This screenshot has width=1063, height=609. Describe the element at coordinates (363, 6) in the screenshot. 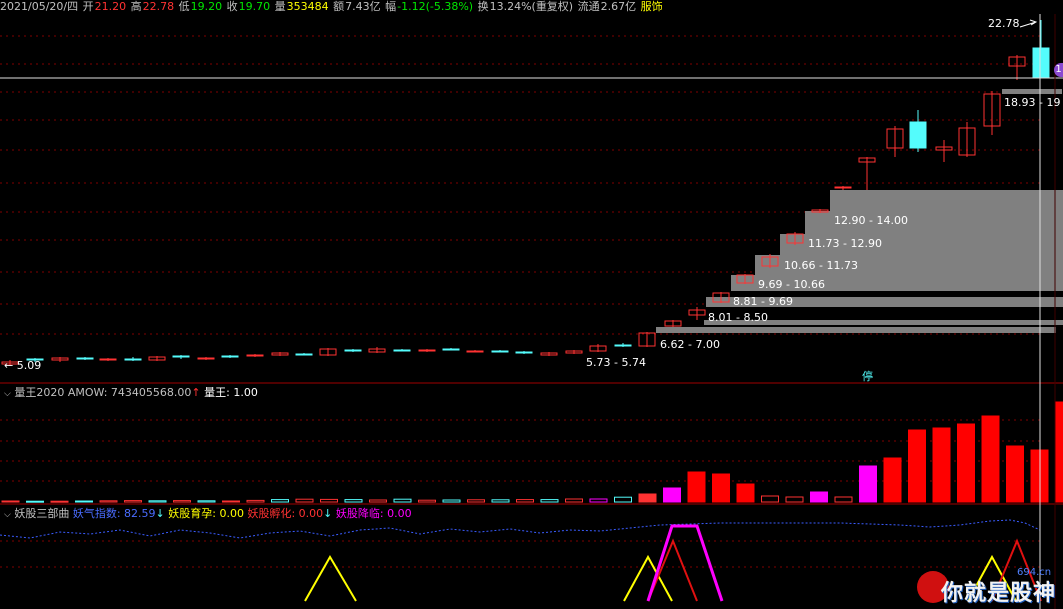

I see `amount-value: 7.43亿` at that location.